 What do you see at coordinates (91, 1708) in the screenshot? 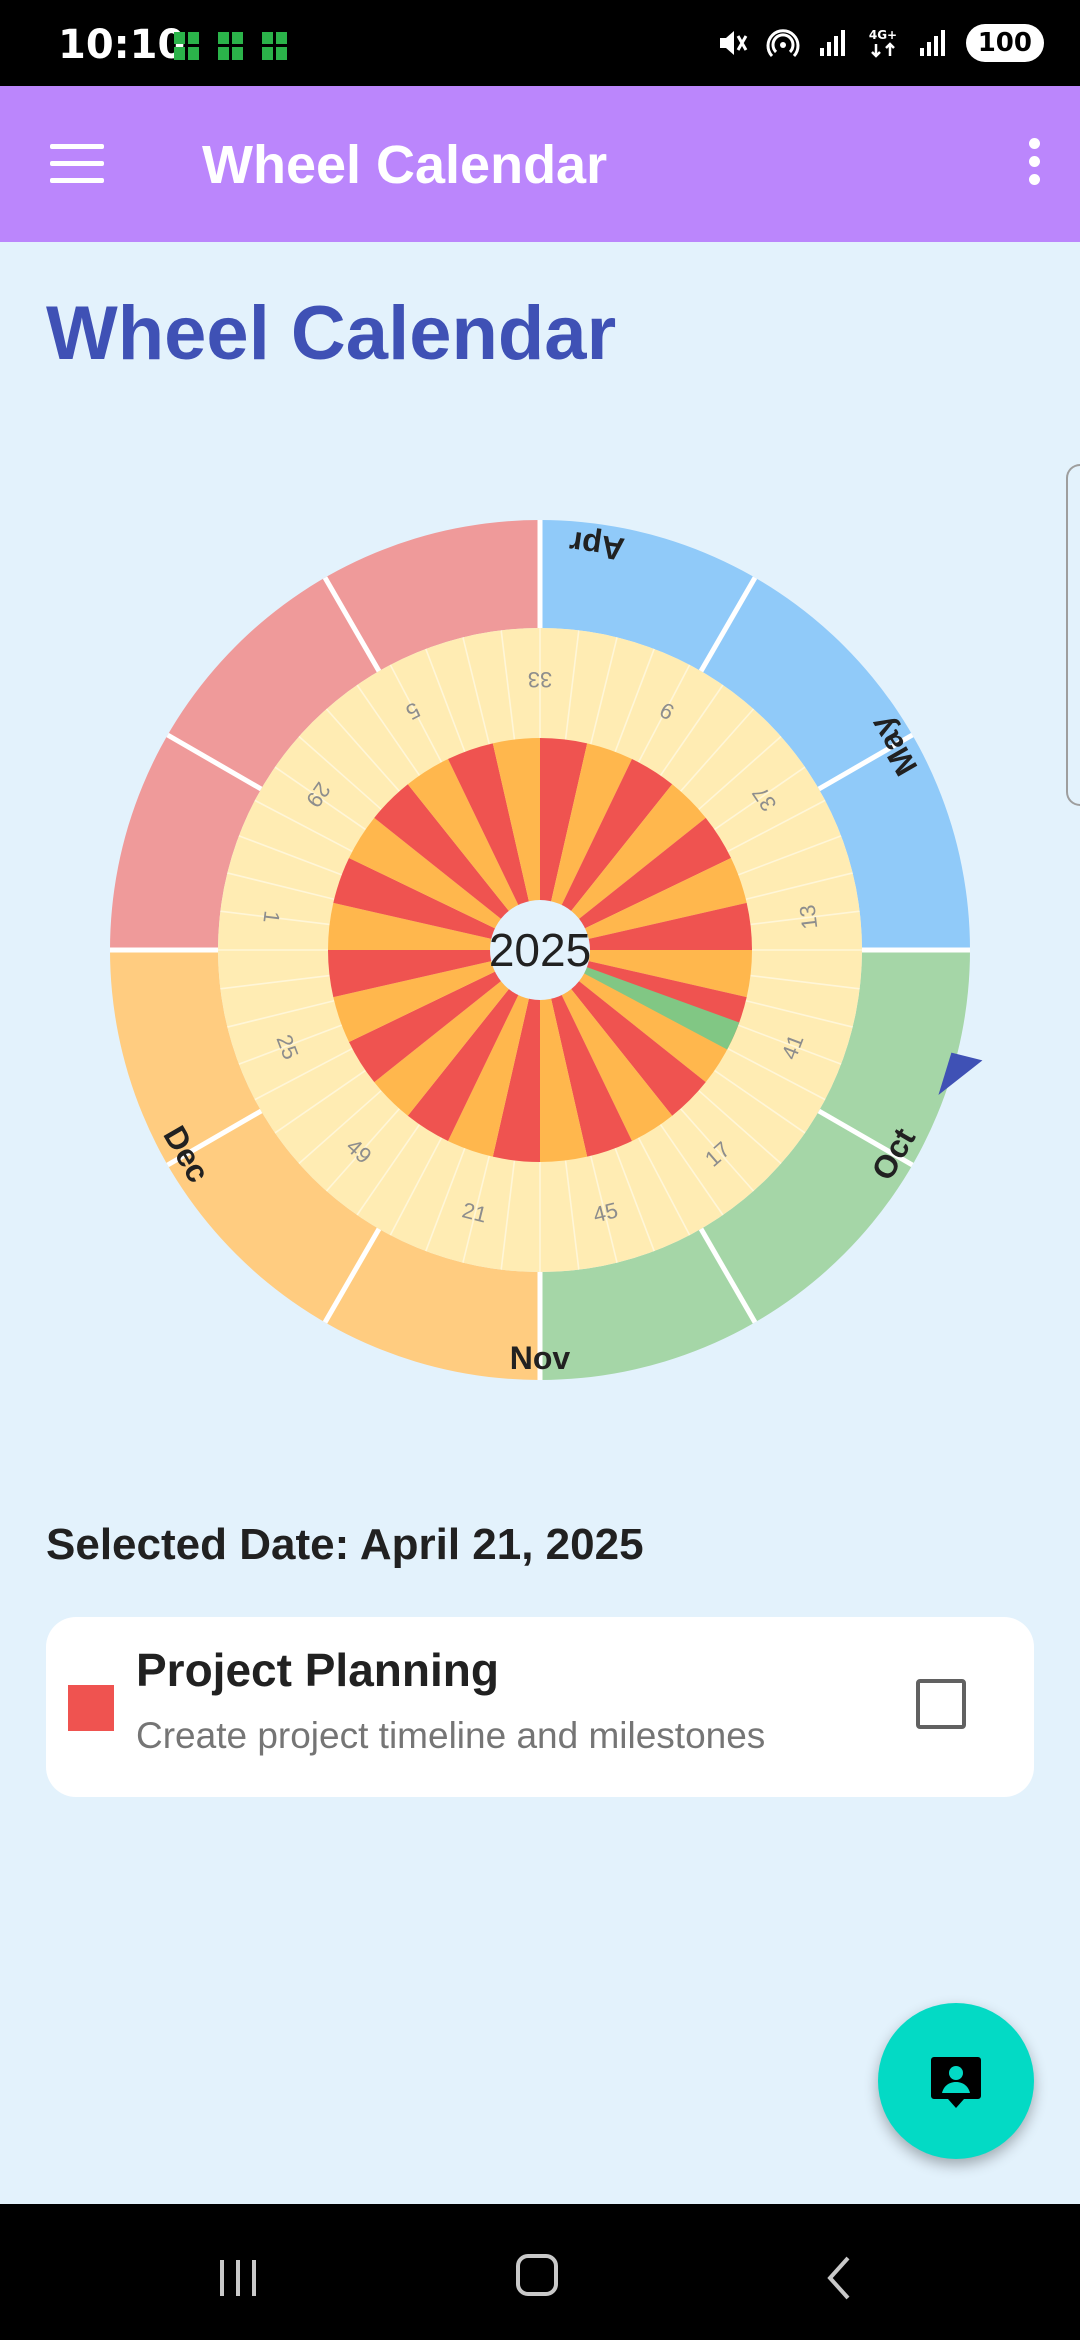
I see `task-color-indicator` at bounding box center [91, 1708].